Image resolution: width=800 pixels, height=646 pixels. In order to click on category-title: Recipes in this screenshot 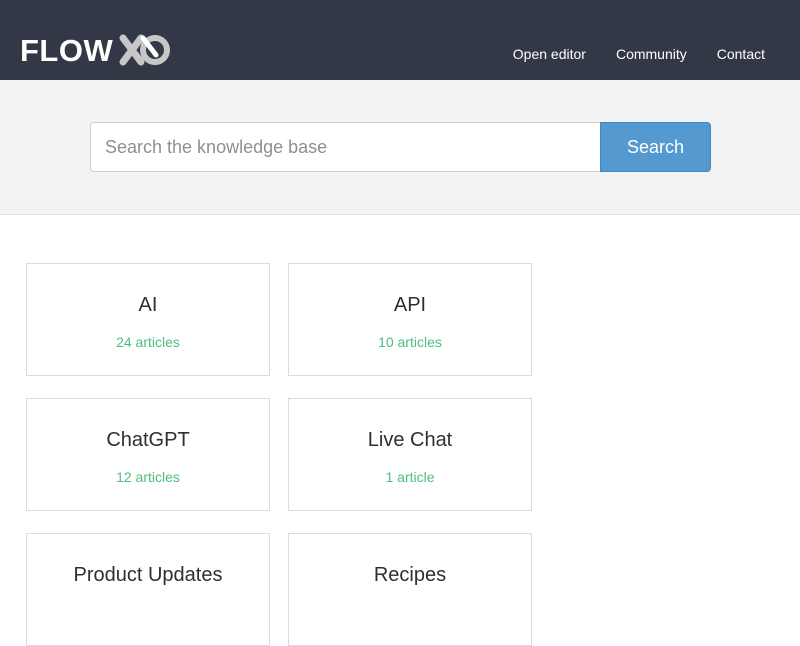, I will do `click(410, 575)`.